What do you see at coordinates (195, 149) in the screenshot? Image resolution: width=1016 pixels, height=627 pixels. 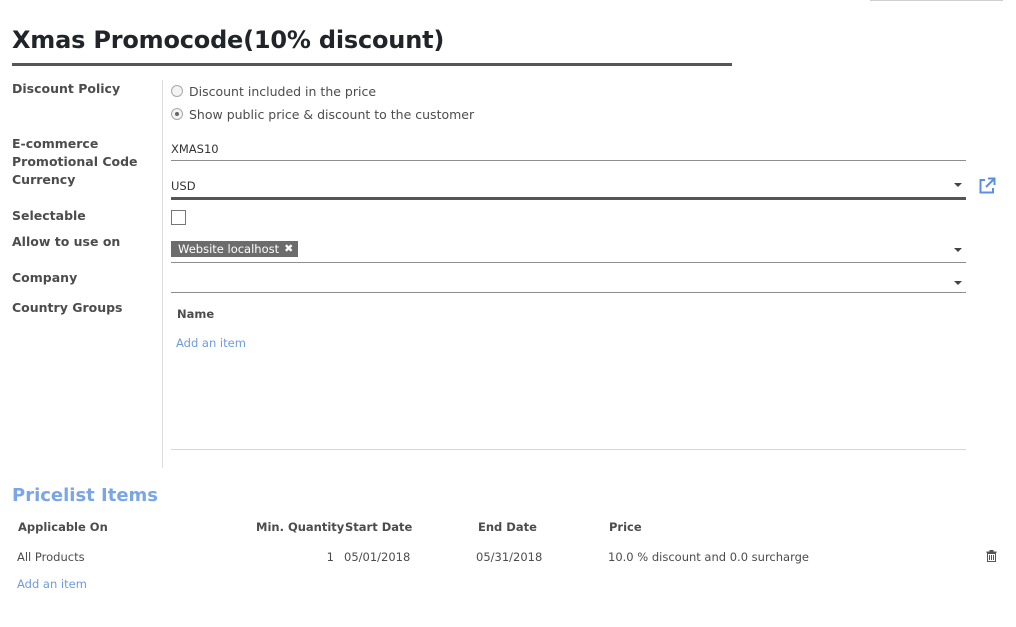 I see `promo-code-input: XMAS10` at bounding box center [195, 149].